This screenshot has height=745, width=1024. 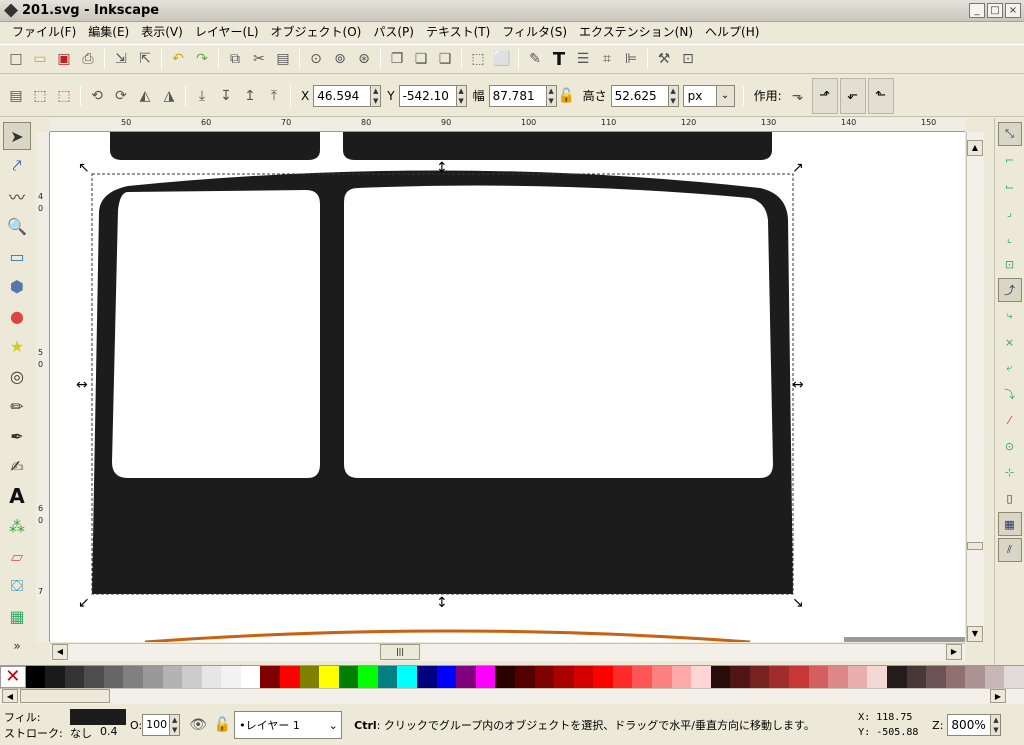 I want to click on node-tool-icon: ⤤, so click(x=17, y=166).